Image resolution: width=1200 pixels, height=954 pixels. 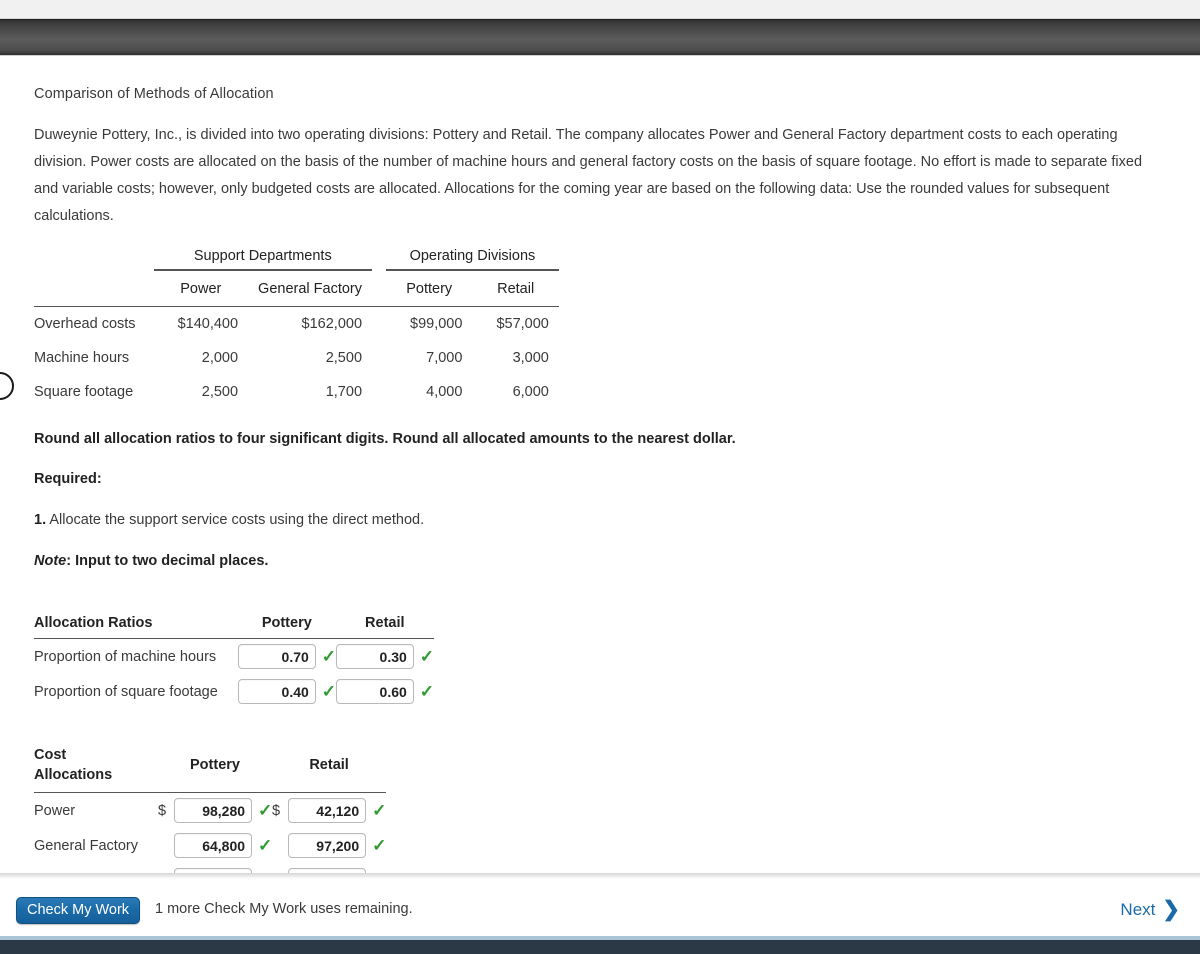 I want to click on input-general-factory-pottery, so click(x=213, y=845).